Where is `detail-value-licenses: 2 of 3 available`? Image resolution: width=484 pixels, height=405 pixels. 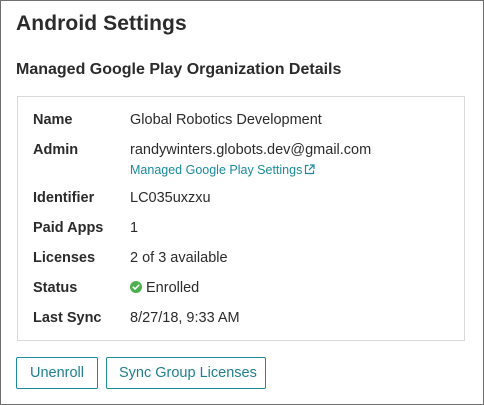
detail-value-licenses: 2 of 3 available is located at coordinates (179, 258).